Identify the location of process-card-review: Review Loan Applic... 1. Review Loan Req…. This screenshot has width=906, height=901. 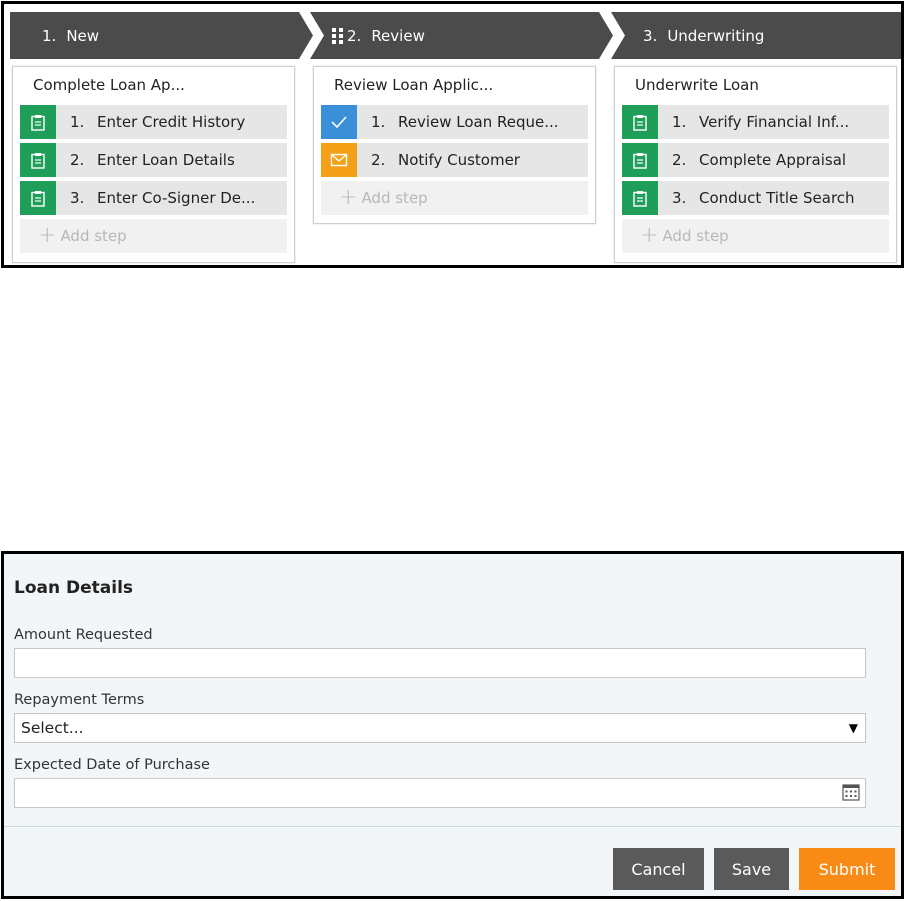
(454, 145).